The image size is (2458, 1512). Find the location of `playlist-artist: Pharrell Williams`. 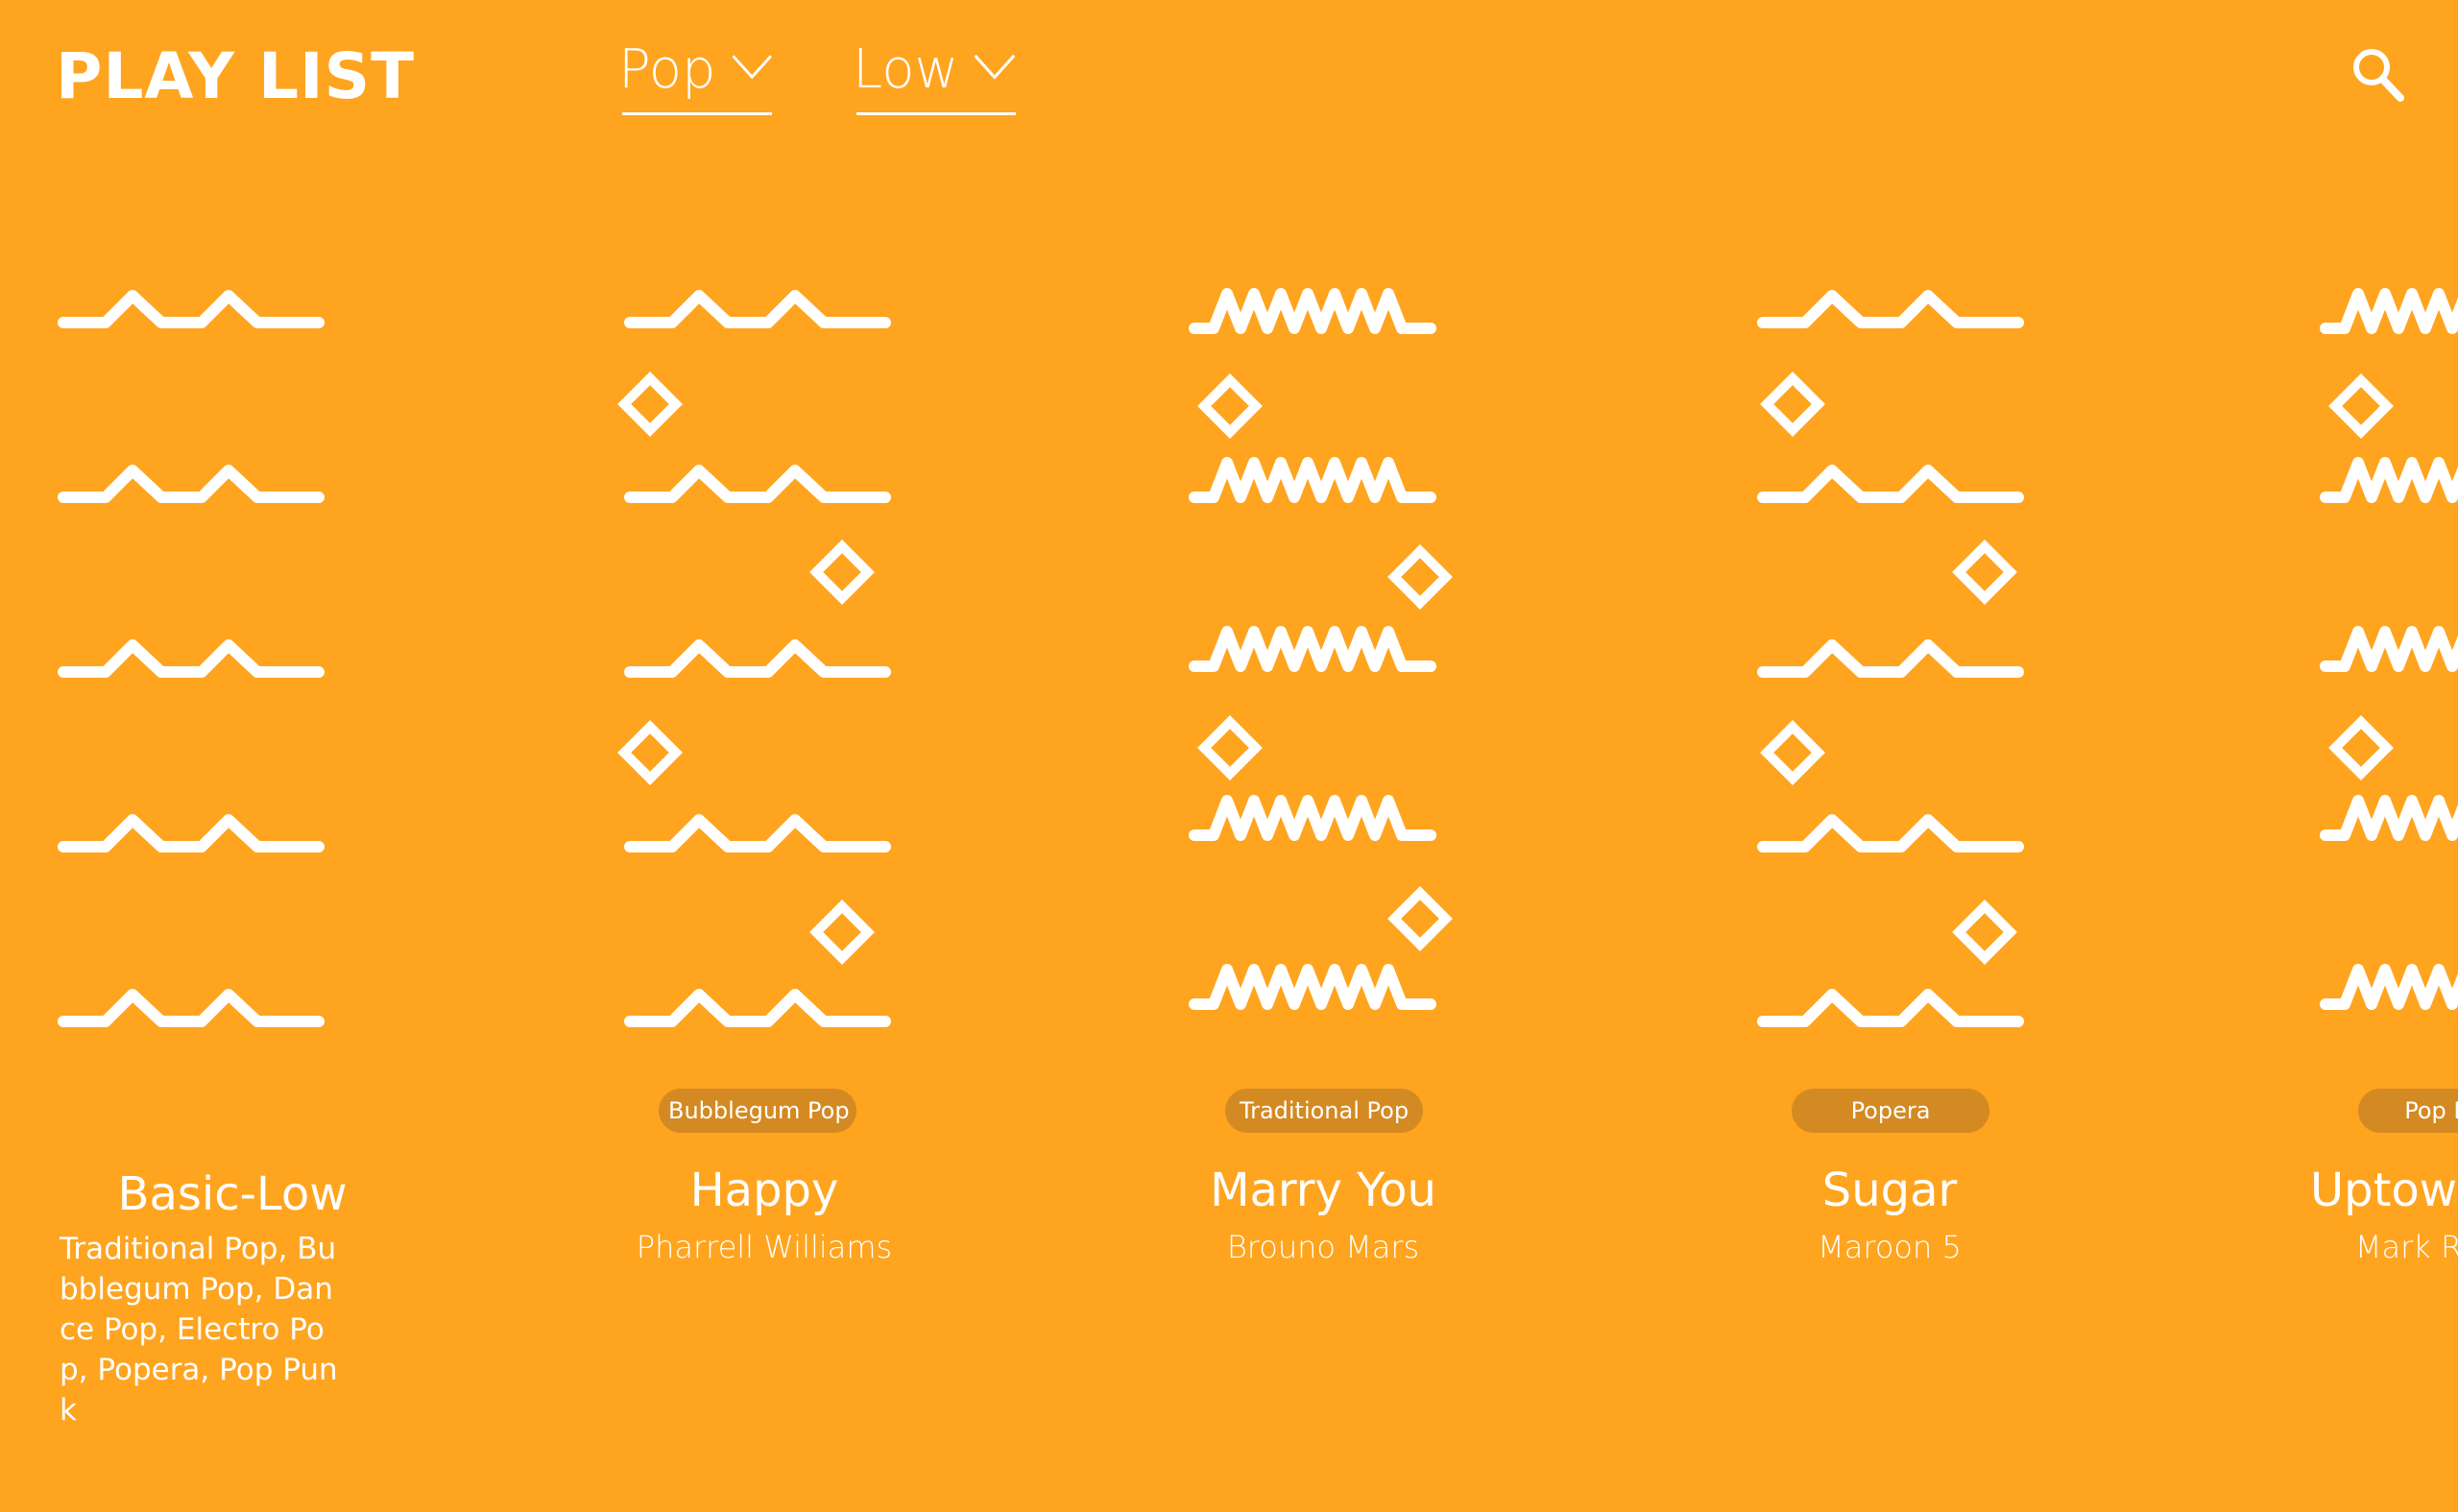

playlist-artist: Pharrell Williams is located at coordinates (765, 1247).